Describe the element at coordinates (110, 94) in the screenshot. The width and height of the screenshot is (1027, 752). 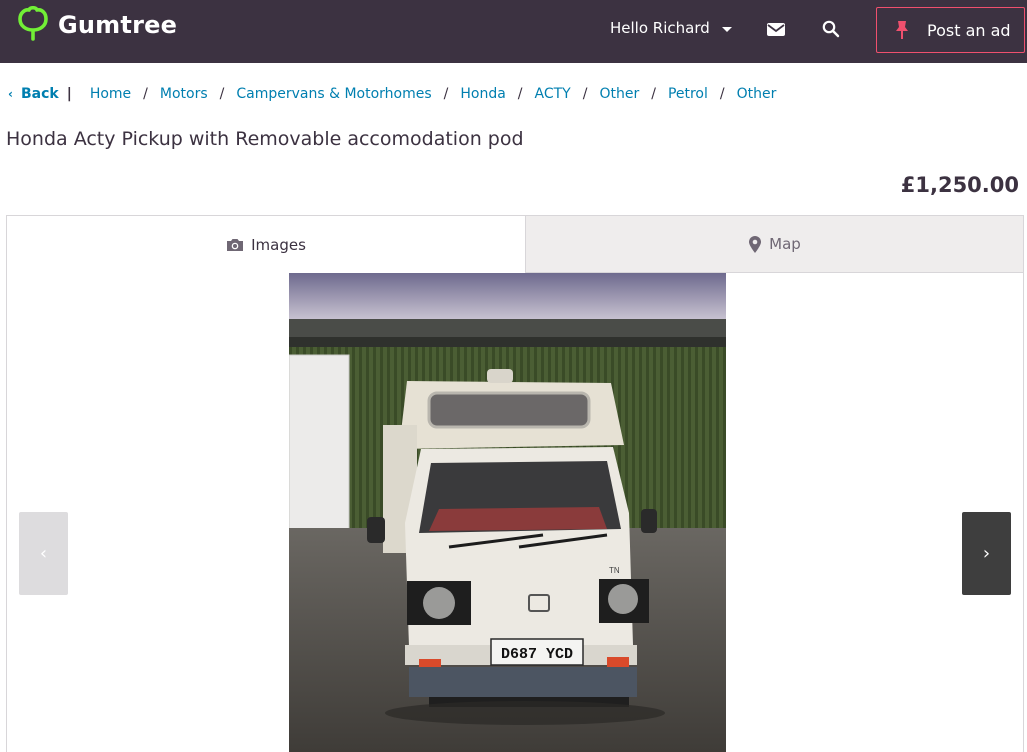
I see `breadcrumb-item-home: Home` at that location.